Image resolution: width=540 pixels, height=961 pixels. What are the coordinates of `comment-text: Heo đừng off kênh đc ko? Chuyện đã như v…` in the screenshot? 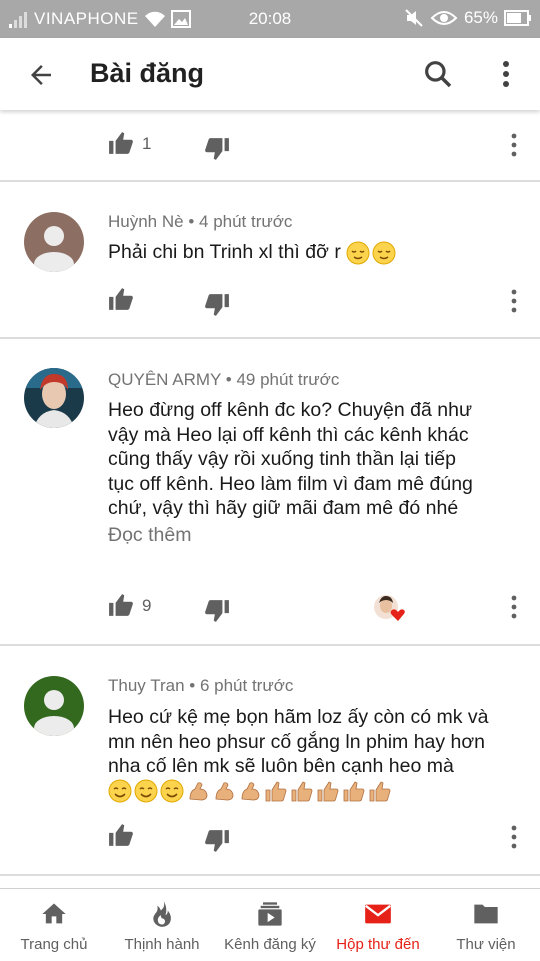 It's located at (313, 459).